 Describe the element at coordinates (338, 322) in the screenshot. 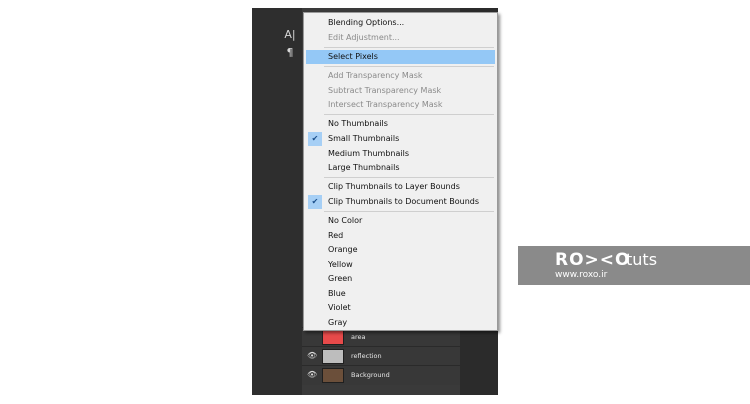

I see `menu-item-label: Gray` at that location.